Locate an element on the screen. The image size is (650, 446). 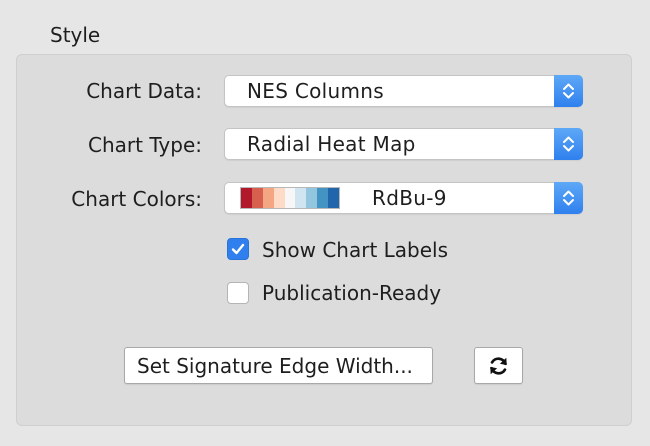
refresh-button is located at coordinates (498, 365).